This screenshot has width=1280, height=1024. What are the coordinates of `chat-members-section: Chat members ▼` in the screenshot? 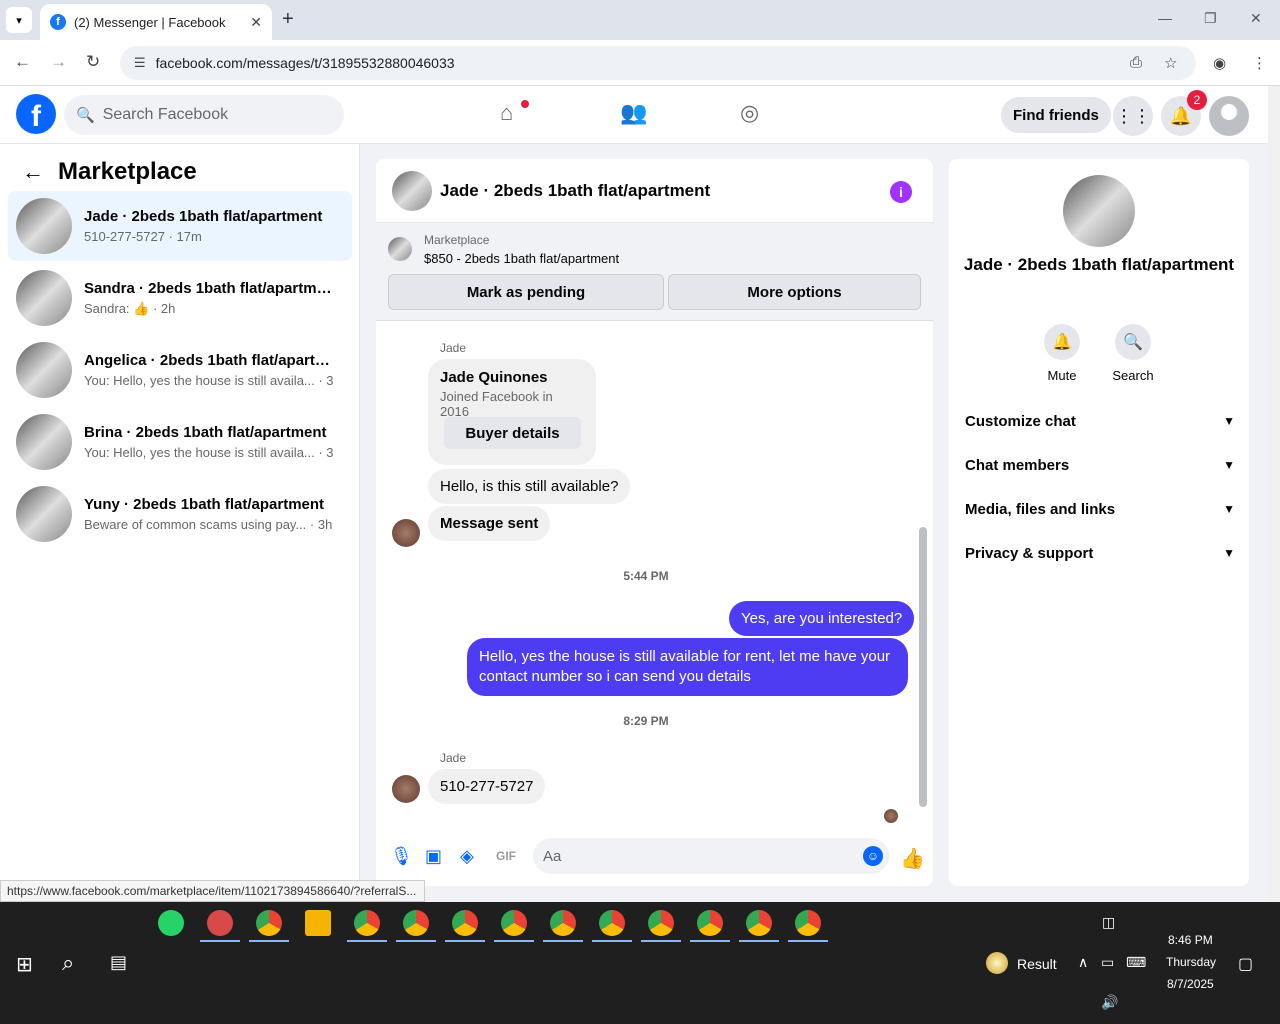 It's located at (1100, 465).